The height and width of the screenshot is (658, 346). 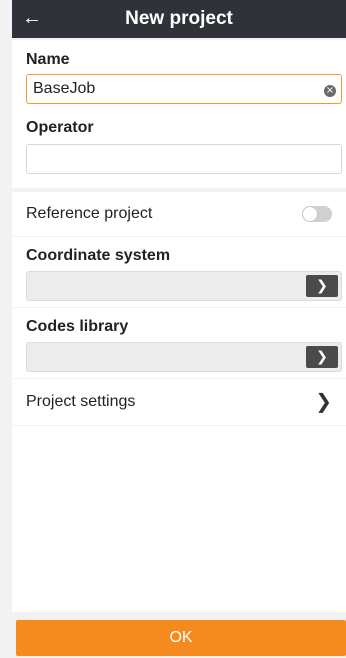 I want to click on name-field-wrapper: ×, so click(x=179, y=90).